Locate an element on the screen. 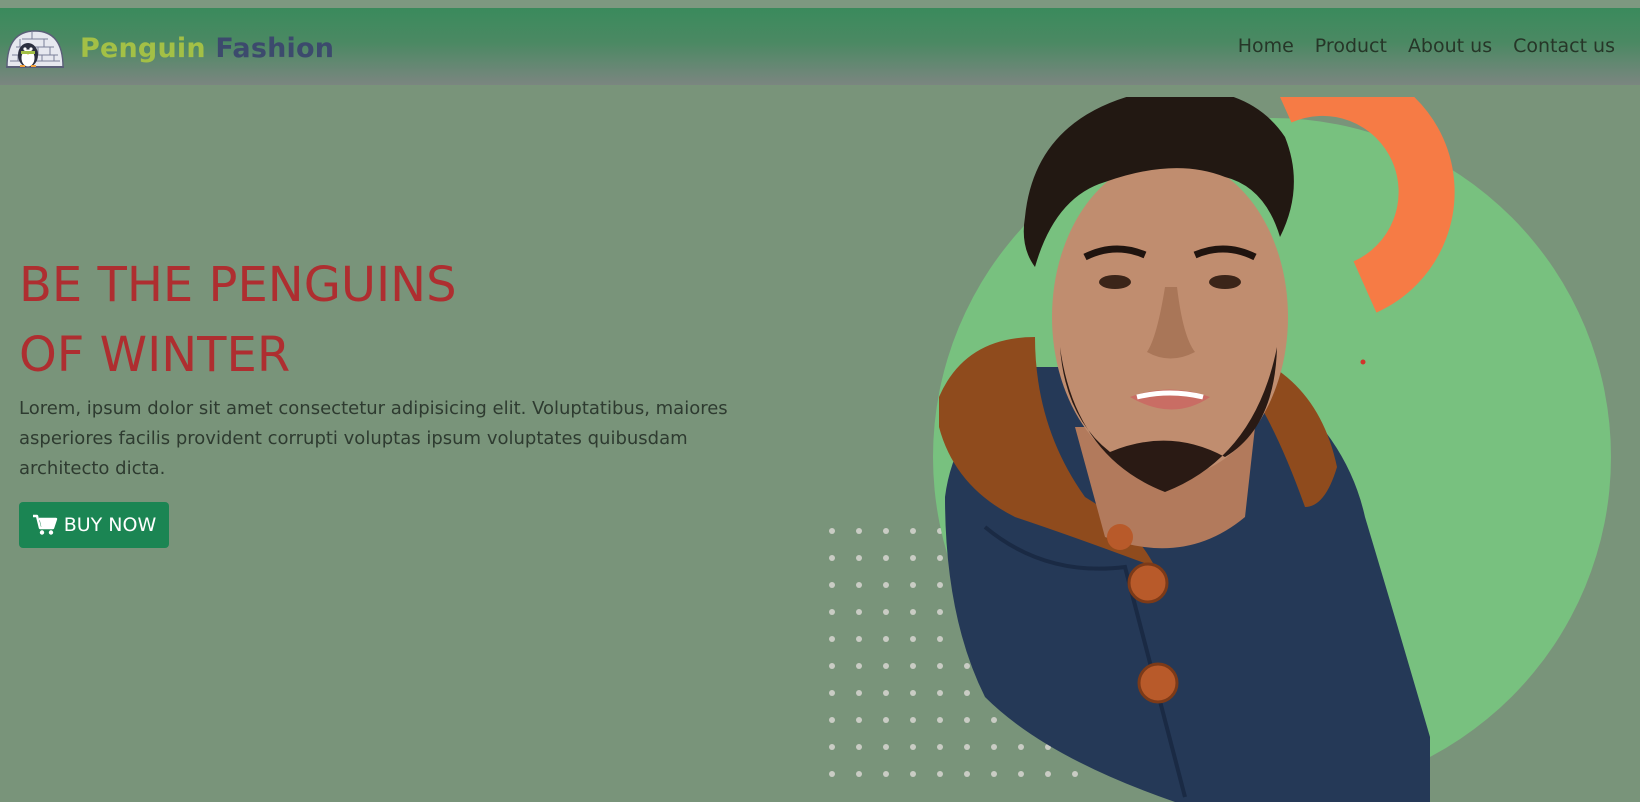 The image size is (1640, 802). brand-name-part1: Penguin is located at coordinates (143, 48).